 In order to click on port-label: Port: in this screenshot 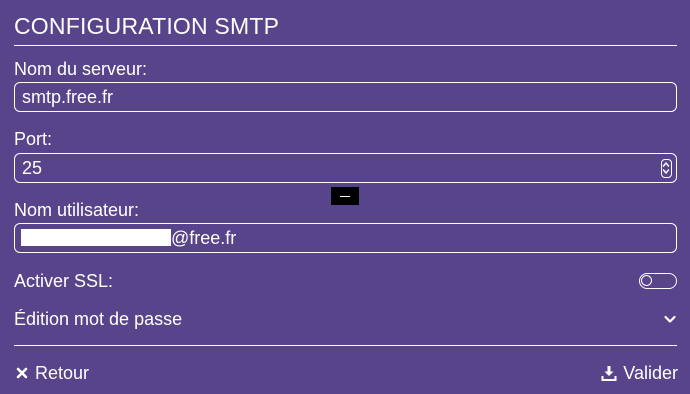, I will do `click(33, 139)`.